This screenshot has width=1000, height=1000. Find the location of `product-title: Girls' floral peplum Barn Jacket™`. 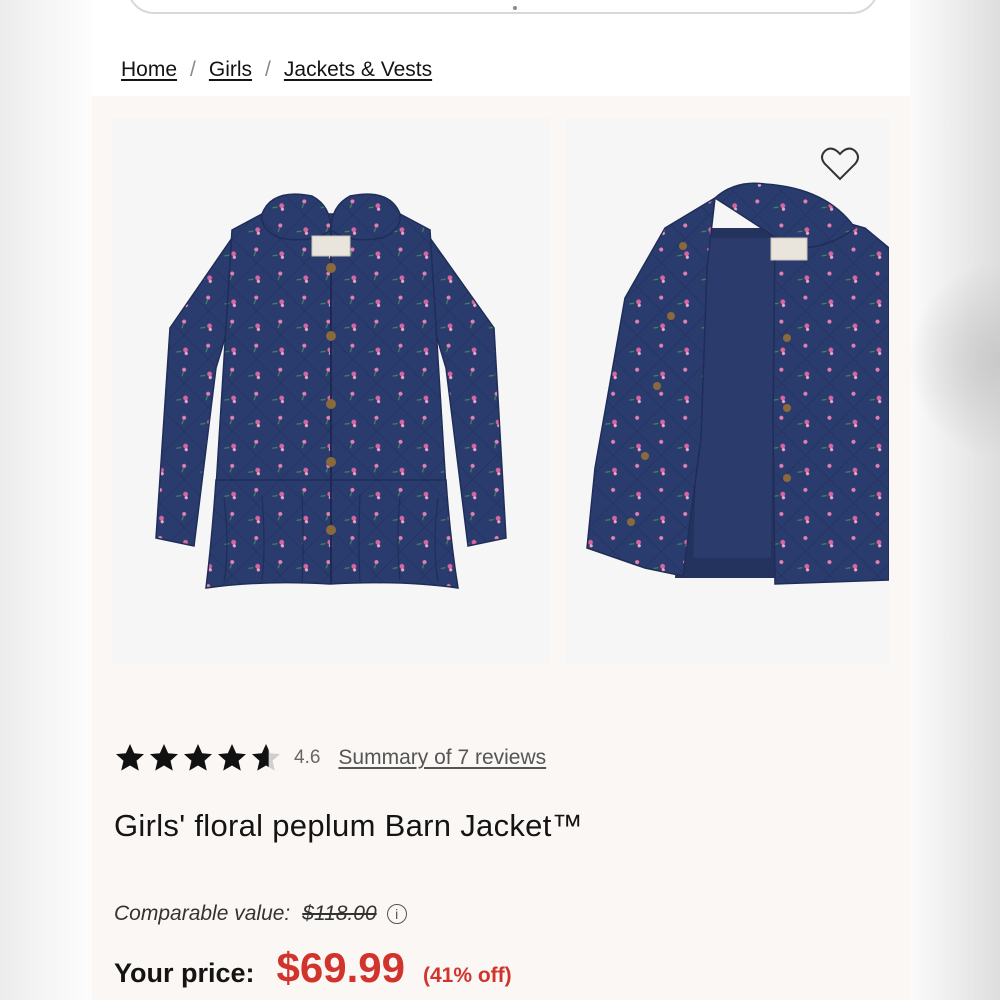

product-title: Girls' floral peplum Barn Jacket™ is located at coordinates (348, 825).